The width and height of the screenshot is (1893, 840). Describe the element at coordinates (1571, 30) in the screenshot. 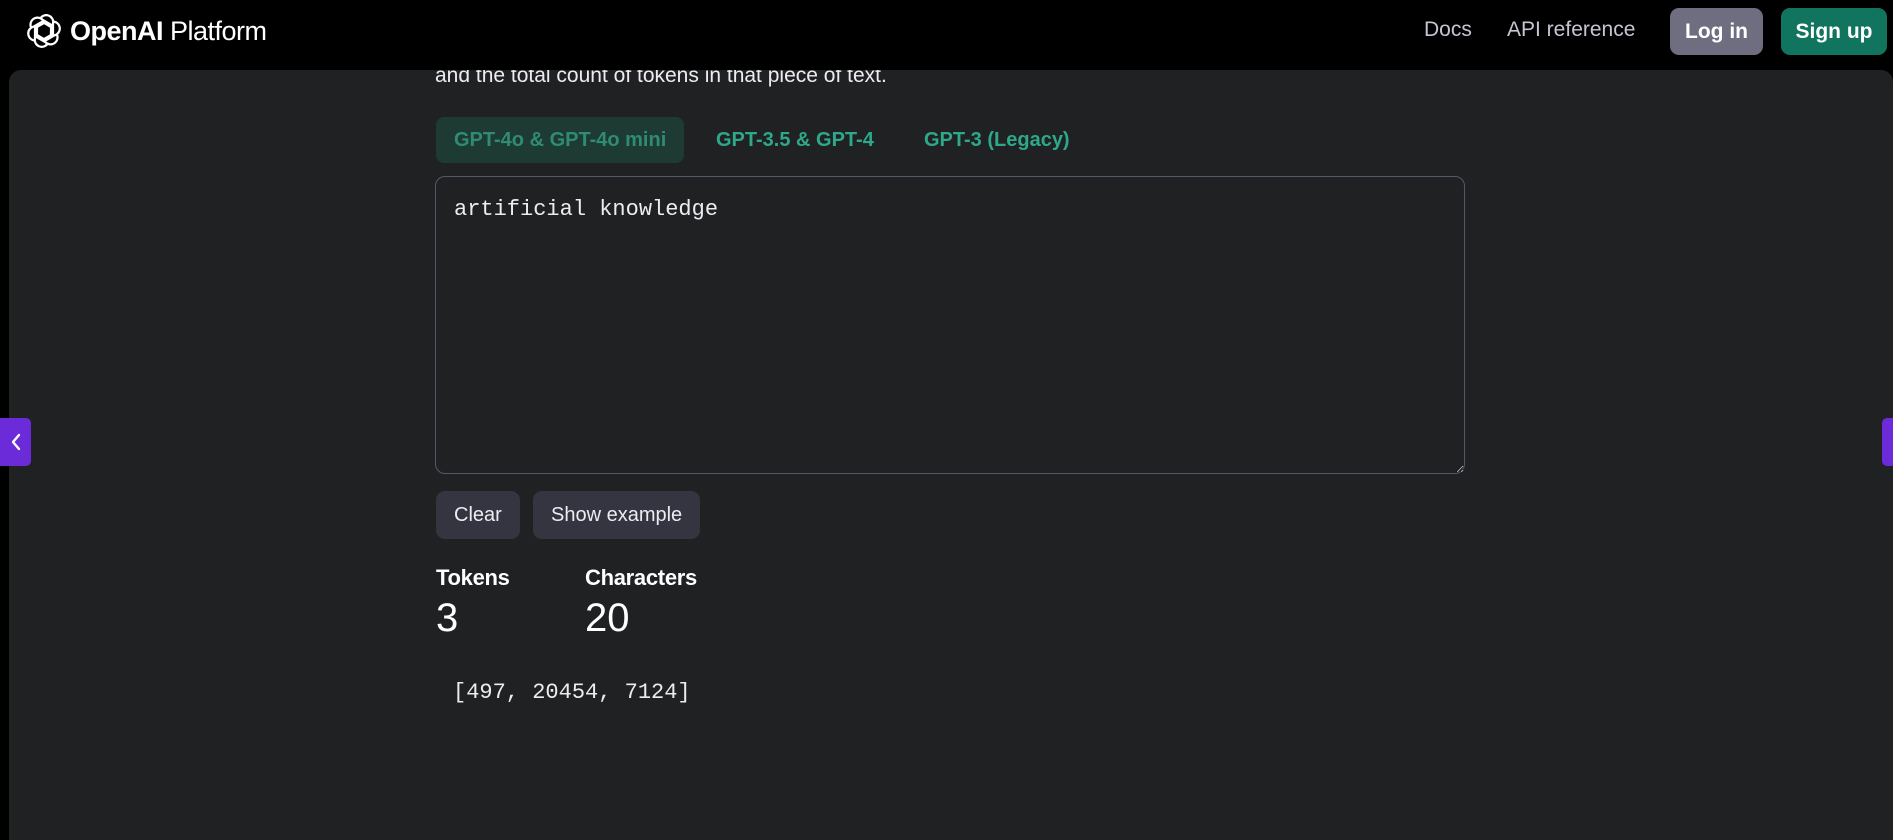

I see `nav-api-reference-link: API reference` at that location.